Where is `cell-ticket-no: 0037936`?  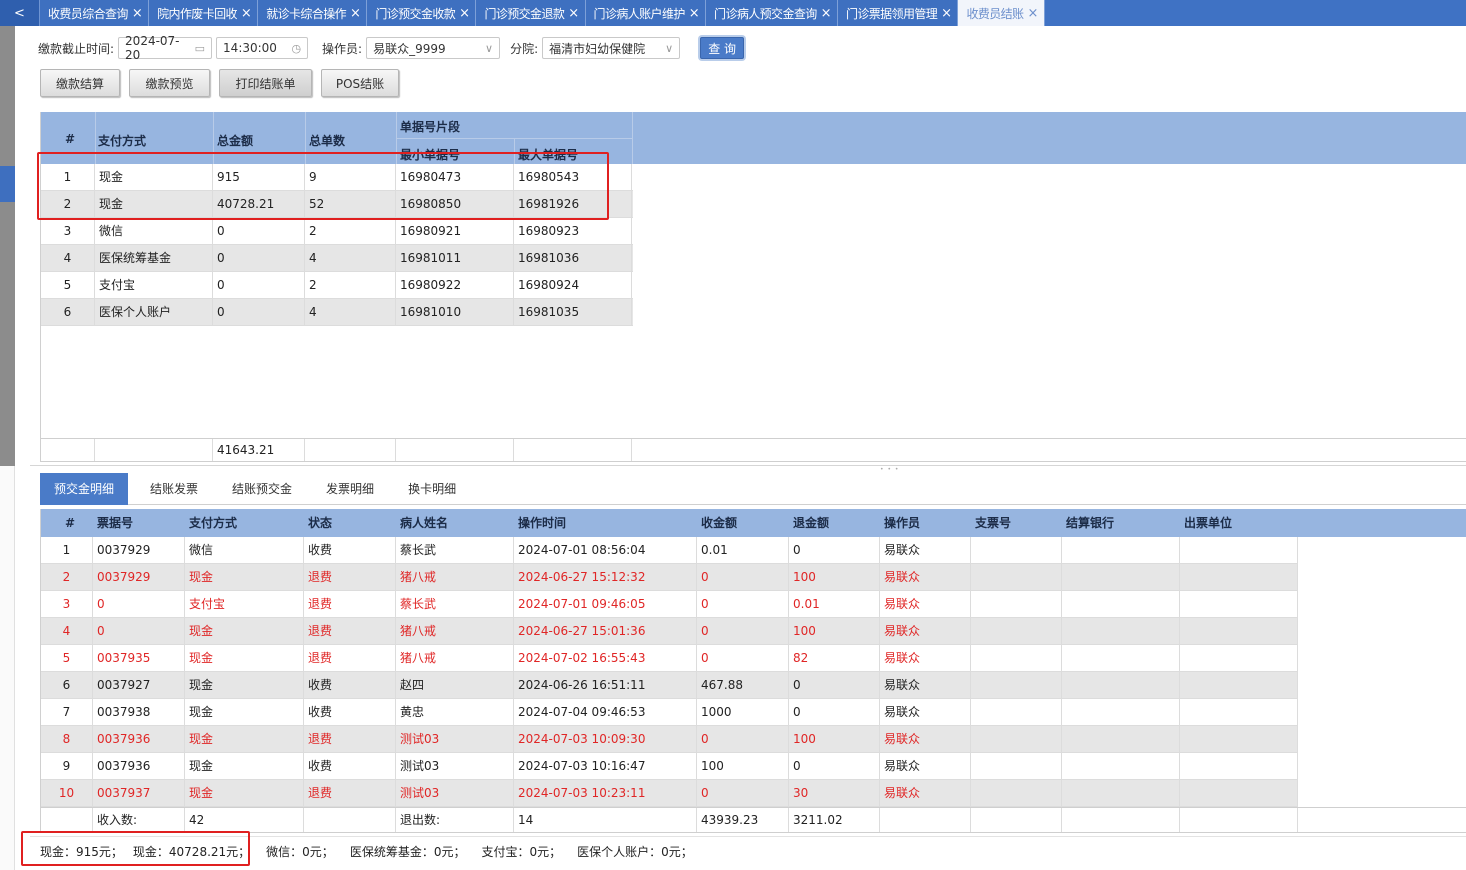
cell-ticket-no: 0037936 is located at coordinates (139, 766).